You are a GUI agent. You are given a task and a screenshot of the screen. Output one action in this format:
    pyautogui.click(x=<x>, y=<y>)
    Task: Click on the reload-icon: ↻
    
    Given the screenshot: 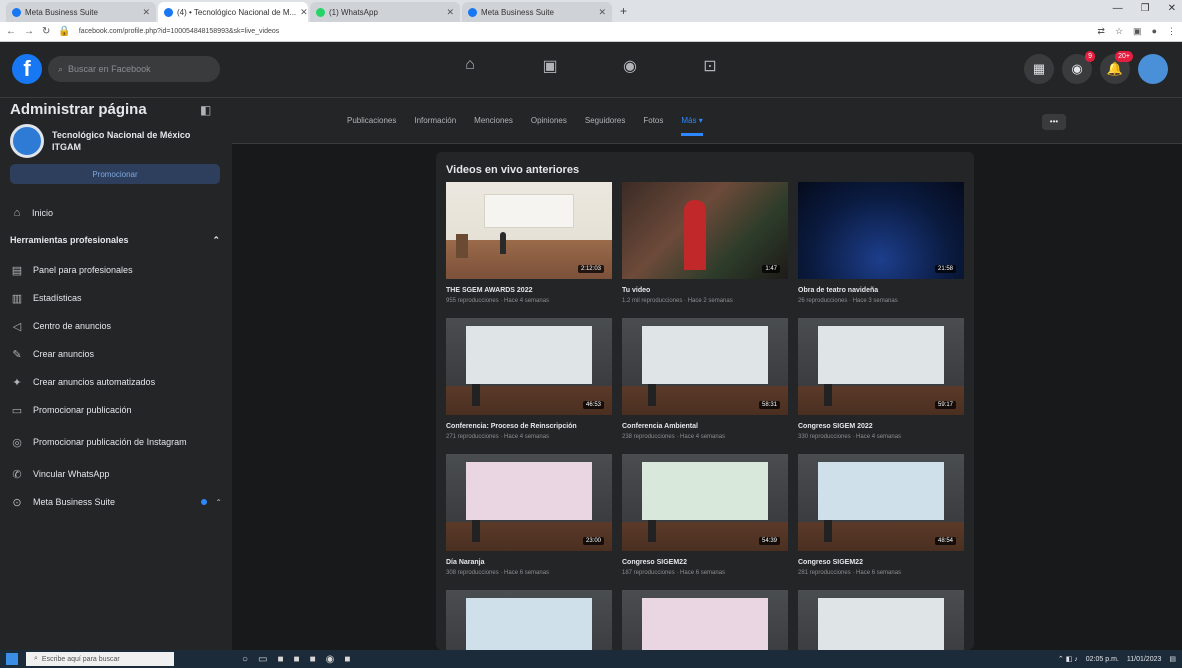 What is the action you would take?
    pyautogui.click(x=46, y=31)
    